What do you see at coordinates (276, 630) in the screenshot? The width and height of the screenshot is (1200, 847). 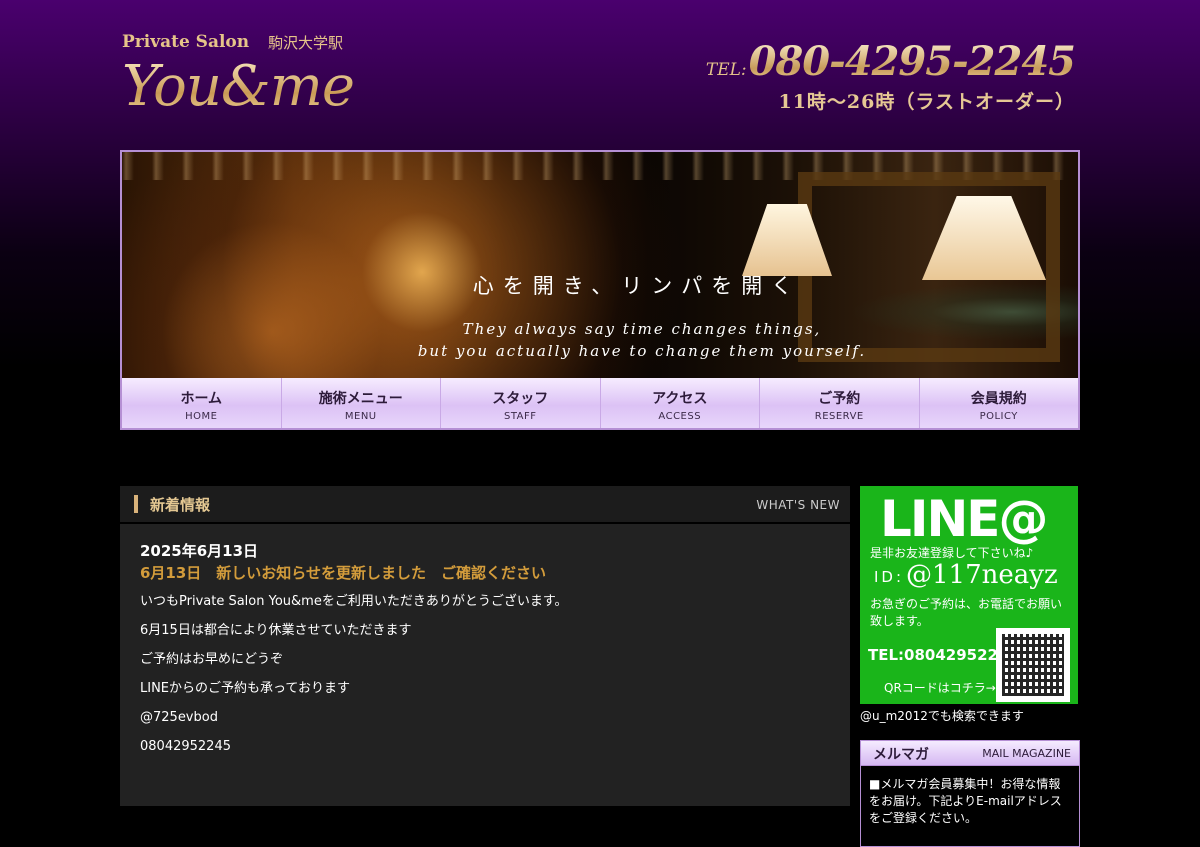 I see `news-paragraph: 6月15日は都合により休業させていただきます` at bounding box center [276, 630].